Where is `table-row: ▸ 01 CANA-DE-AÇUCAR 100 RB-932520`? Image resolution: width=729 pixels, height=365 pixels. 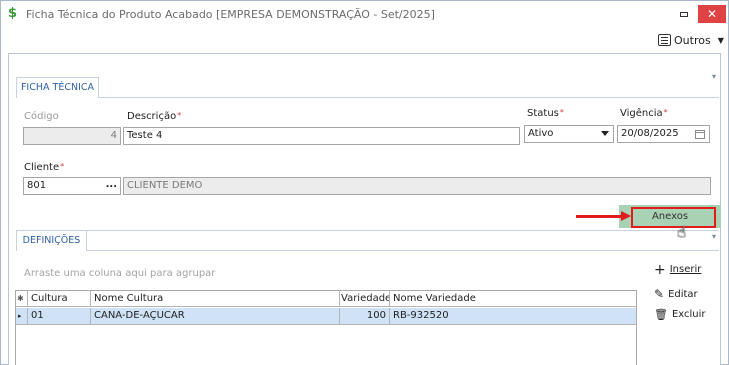 table-row: ▸ 01 CANA-DE-AÇUCAR 100 RB-932520 is located at coordinates (326, 316).